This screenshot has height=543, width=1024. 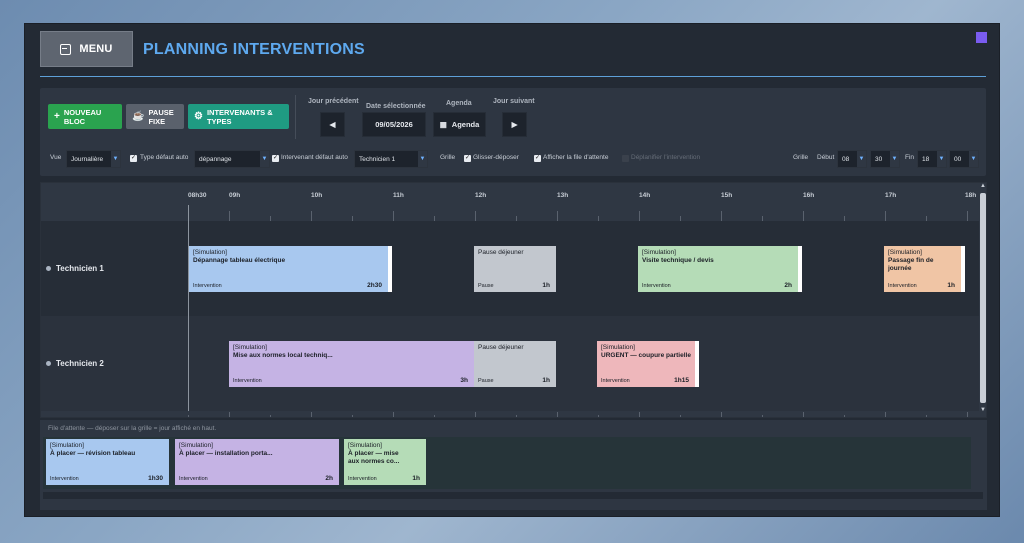 What do you see at coordinates (394, 124) in the screenshot?
I see `date-field: 09/05/2026` at bounding box center [394, 124].